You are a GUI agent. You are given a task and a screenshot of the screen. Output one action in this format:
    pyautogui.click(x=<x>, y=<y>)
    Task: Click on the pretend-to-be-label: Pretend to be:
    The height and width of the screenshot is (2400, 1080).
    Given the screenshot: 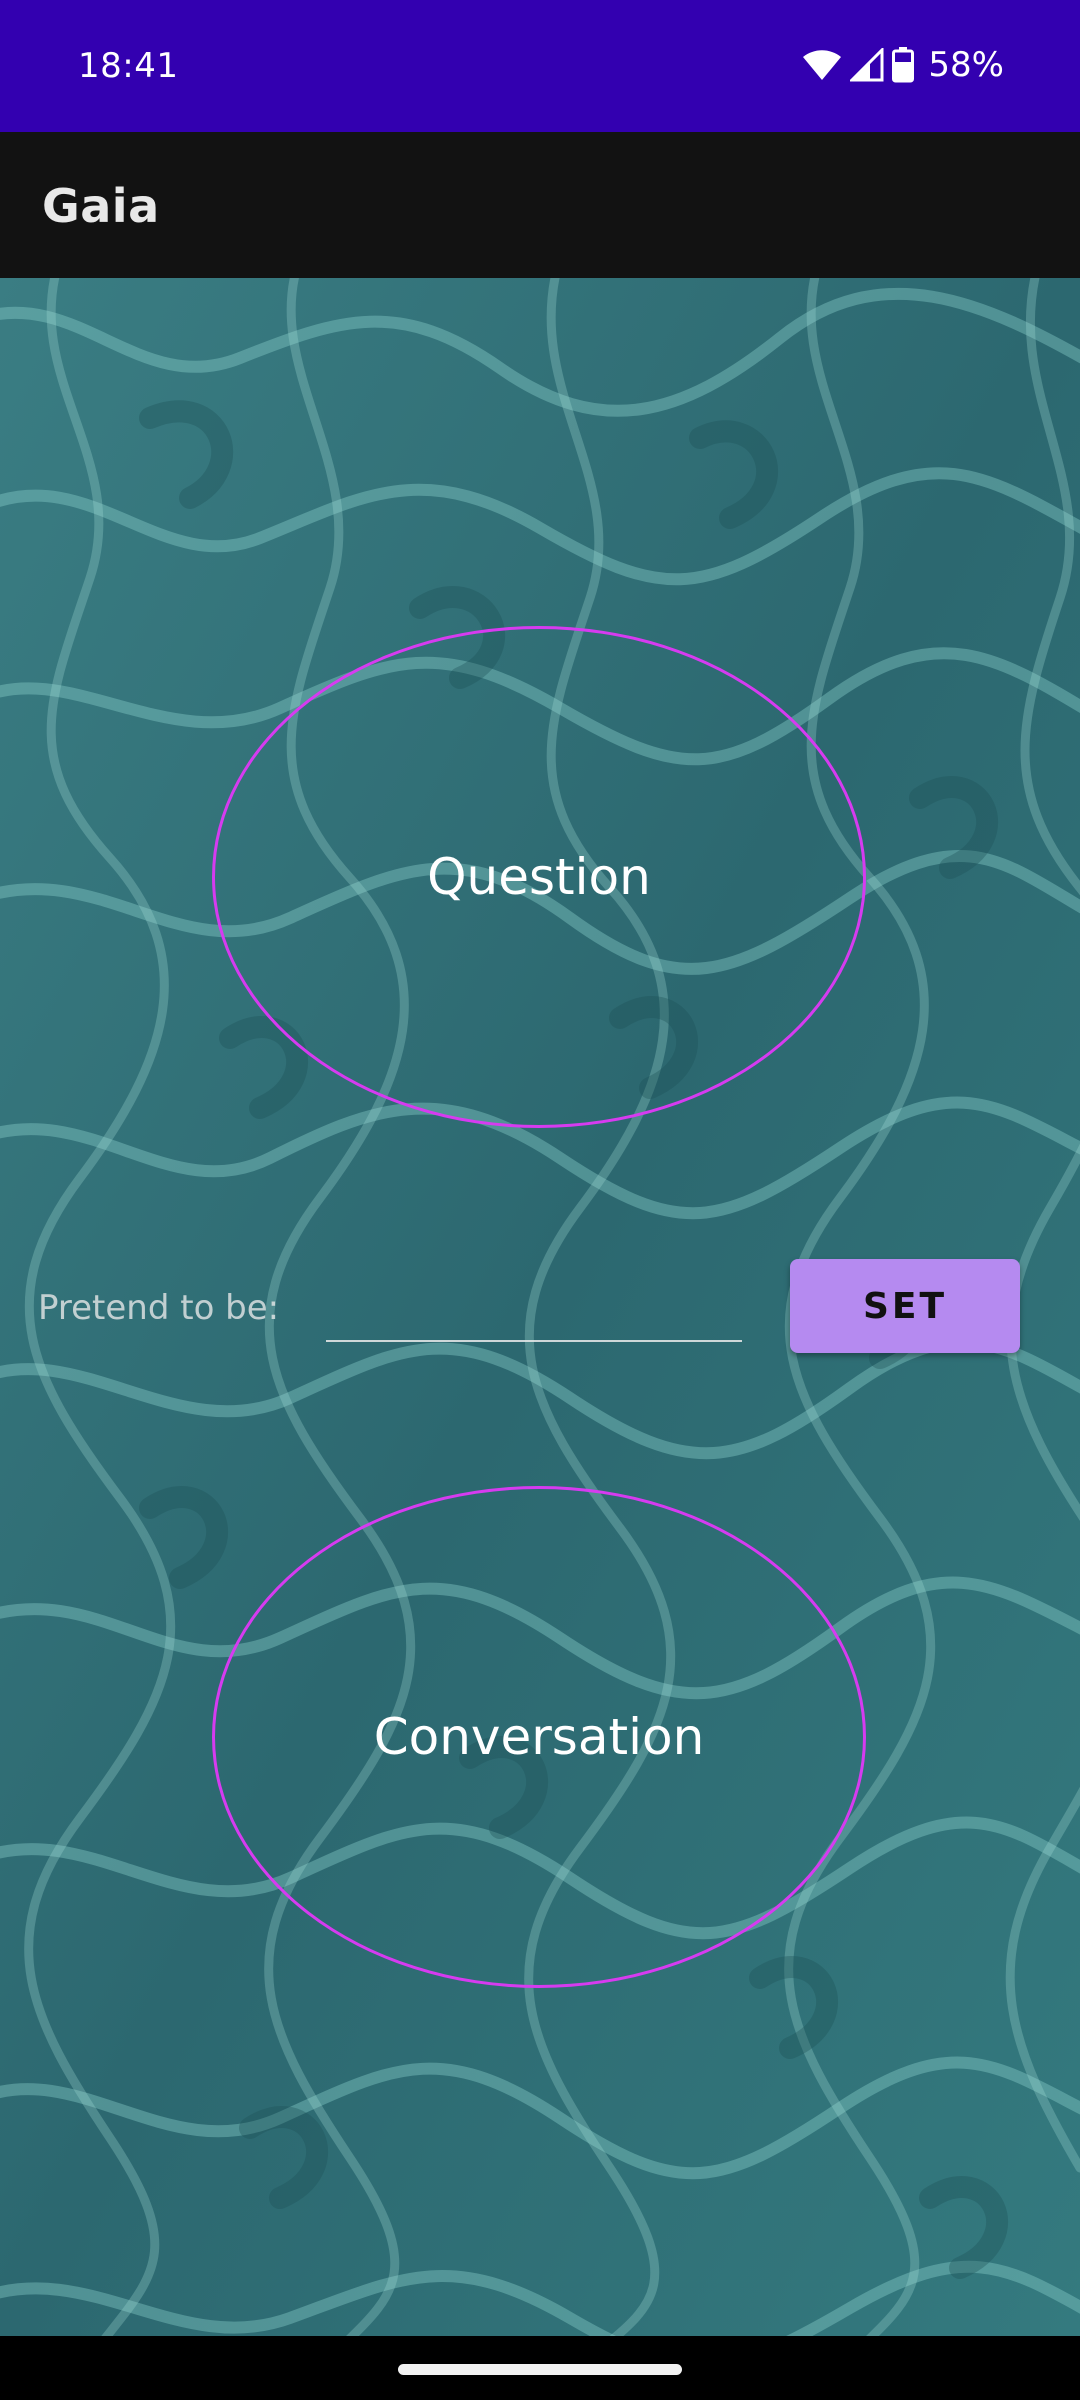 What is the action you would take?
    pyautogui.click(x=159, y=1308)
    